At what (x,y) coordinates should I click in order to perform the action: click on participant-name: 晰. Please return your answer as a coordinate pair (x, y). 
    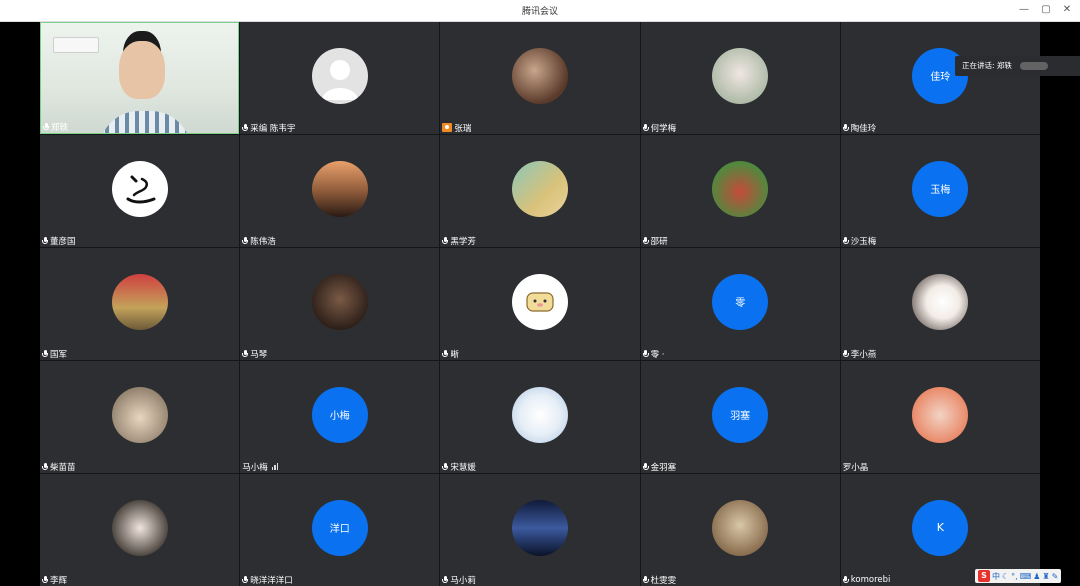
    Looking at the image, I should click on (454, 354).